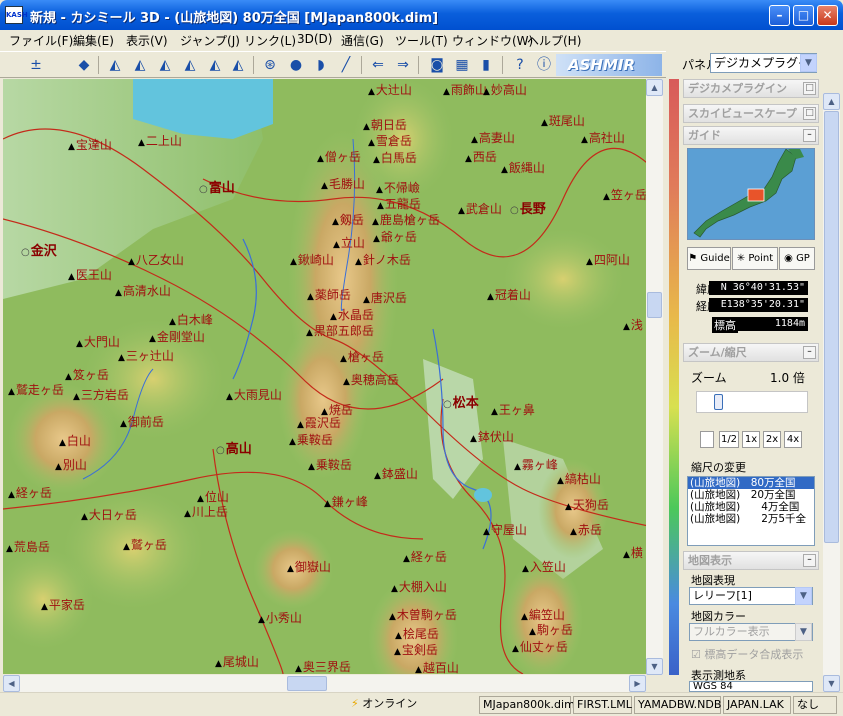  I want to click on peak-label: ▲鍬崎山, so click(312, 261).